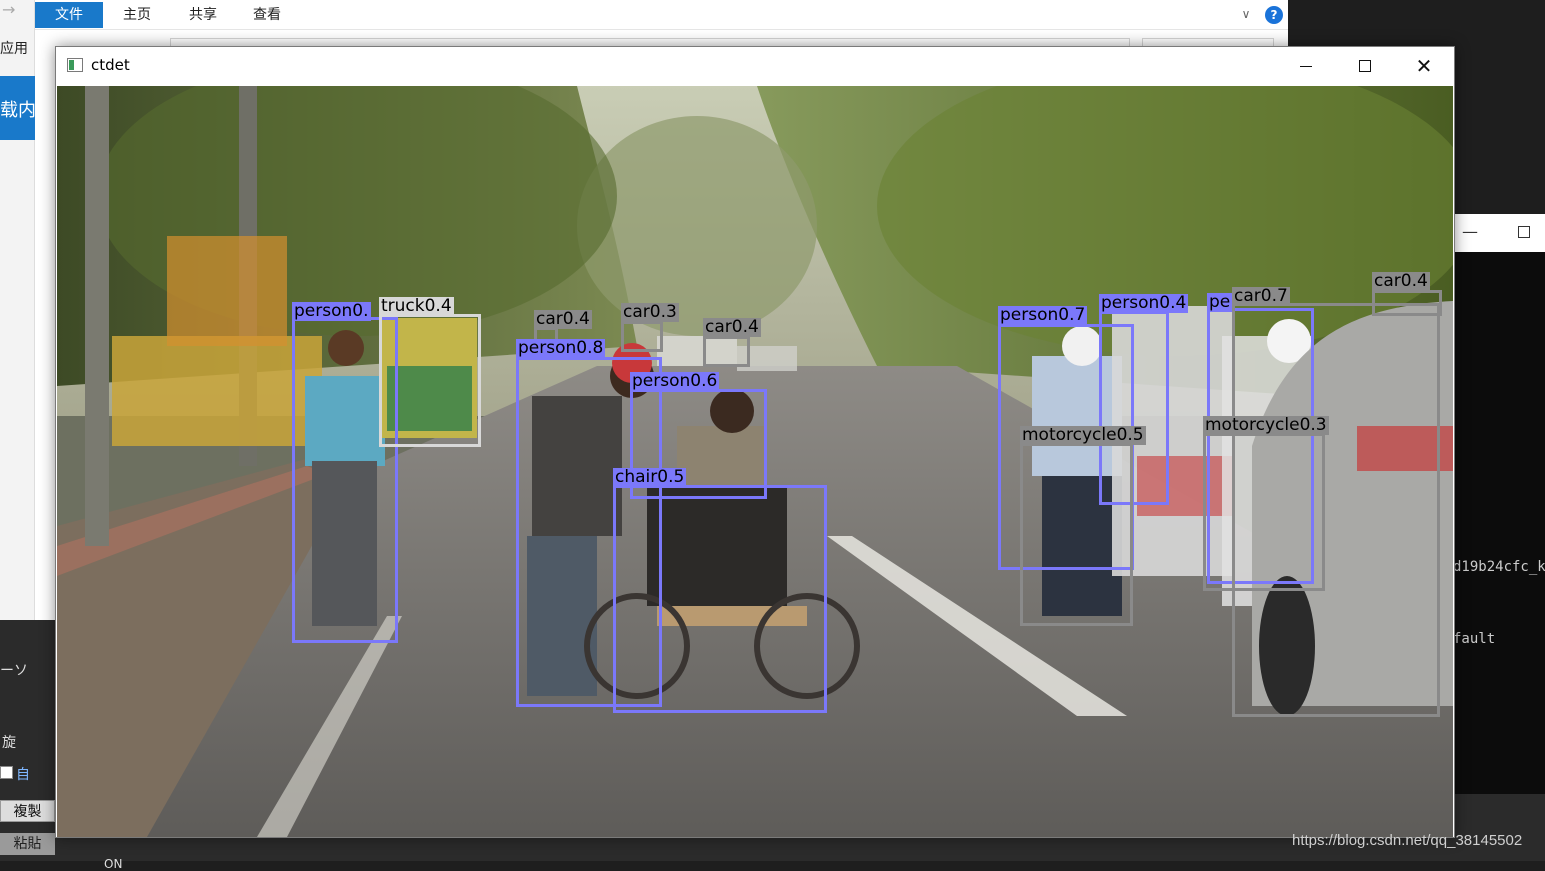 The image size is (1545, 871). What do you see at coordinates (1083, 435) in the screenshot?
I see `detection-label: motorcycle0.5` at bounding box center [1083, 435].